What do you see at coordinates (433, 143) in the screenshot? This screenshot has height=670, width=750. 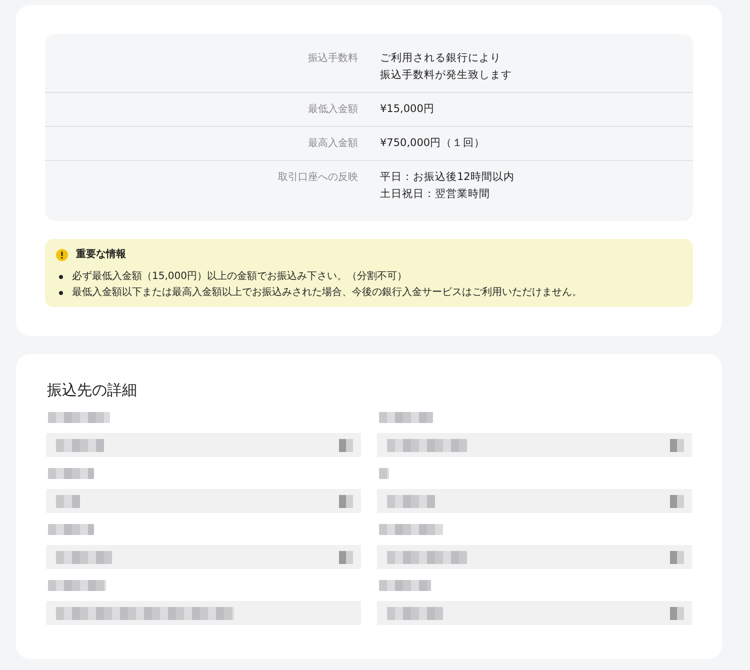 I see `row-value: ¥750,000円（１回）` at bounding box center [433, 143].